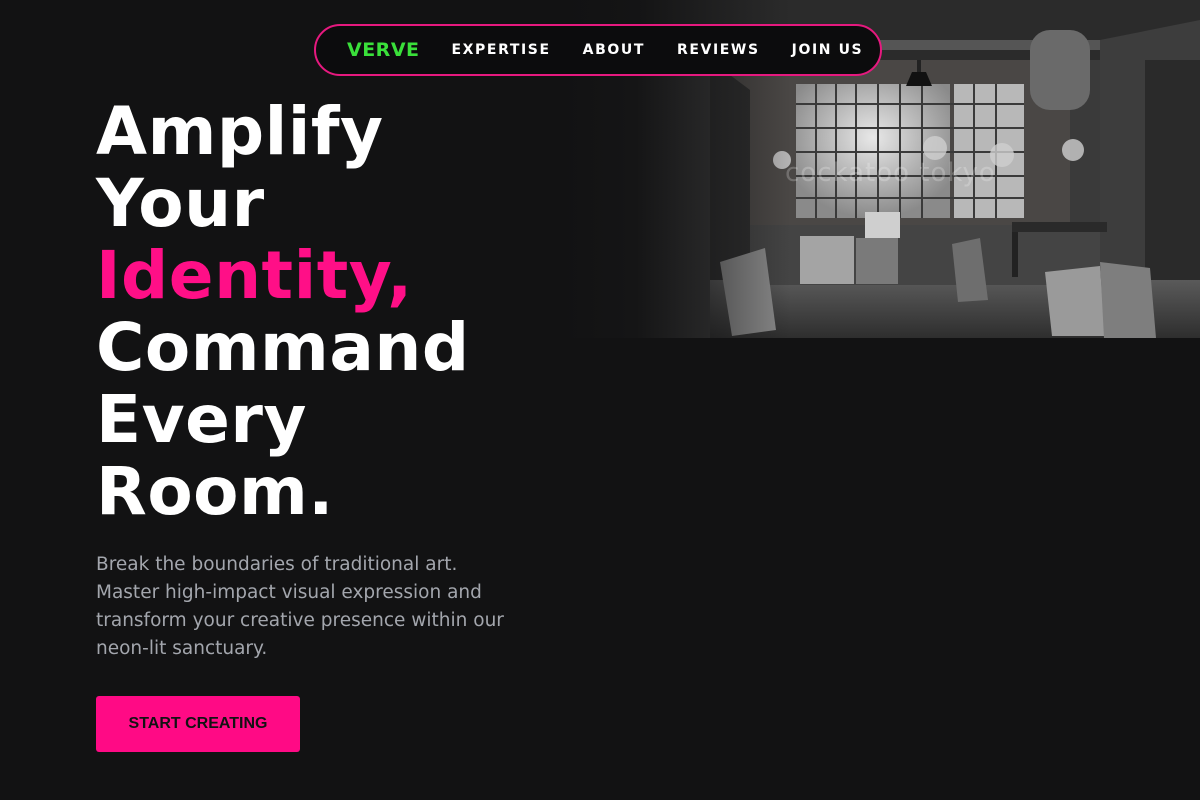  Describe the element at coordinates (283, 347) in the screenshot. I see `headline-line: Command` at that location.